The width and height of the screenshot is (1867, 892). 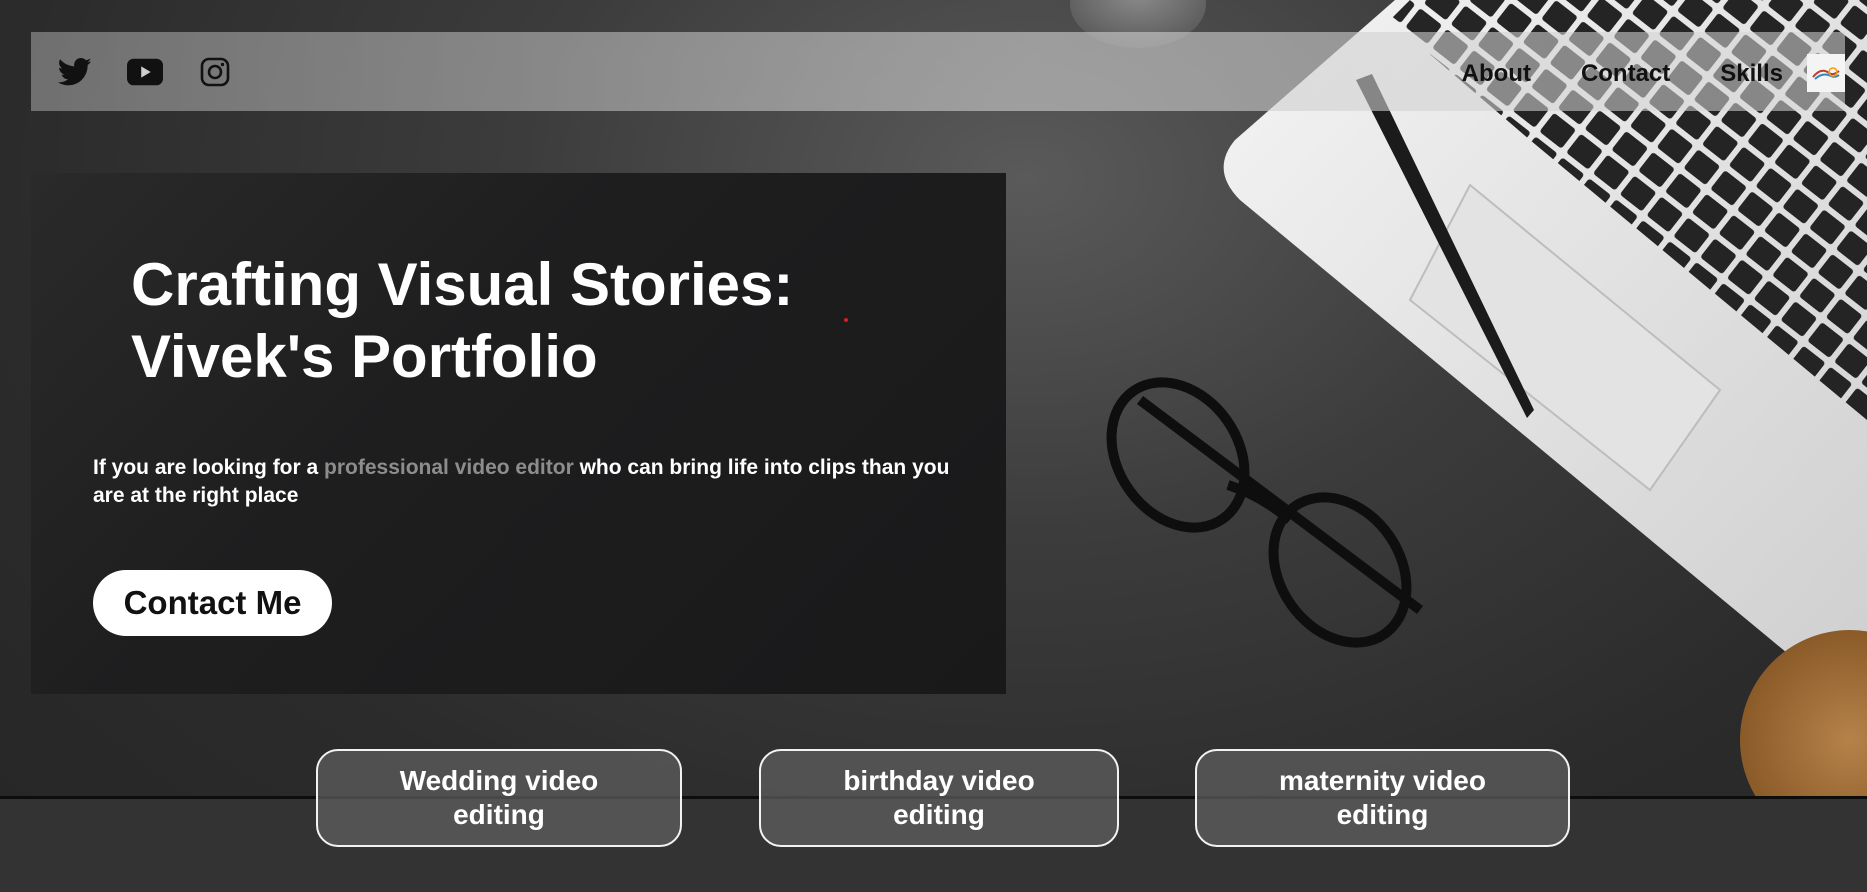 I want to click on twitter-icon, so click(x=75, y=72).